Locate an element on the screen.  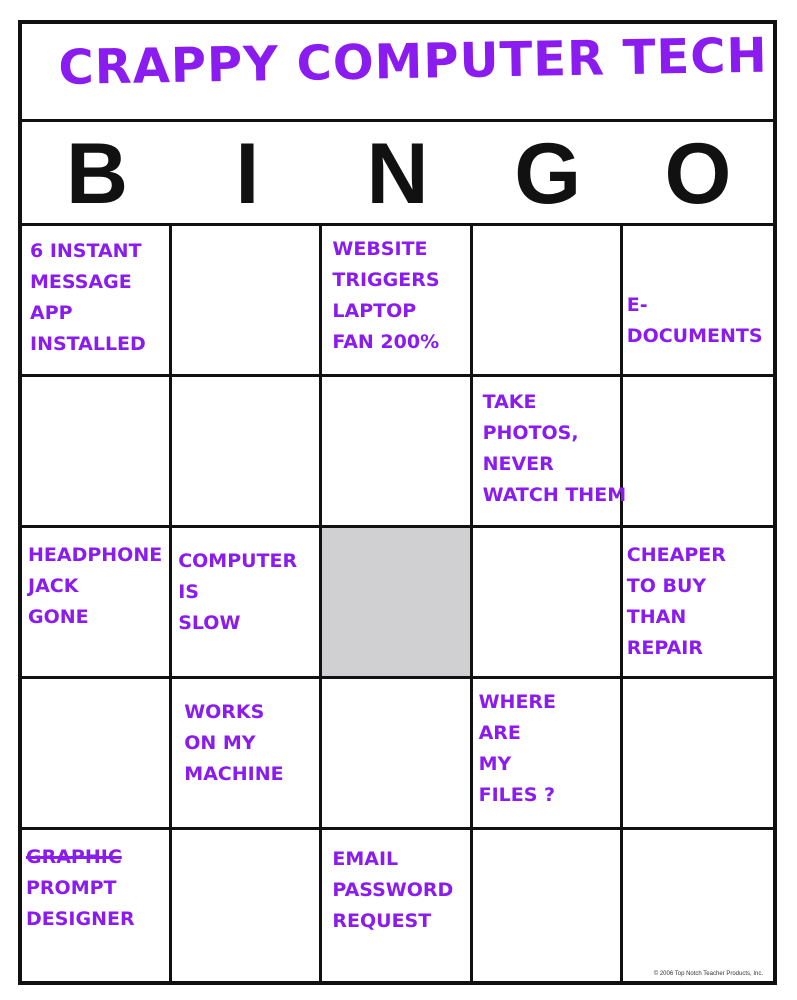
letter-n: N is located at coordinates (397, 174).